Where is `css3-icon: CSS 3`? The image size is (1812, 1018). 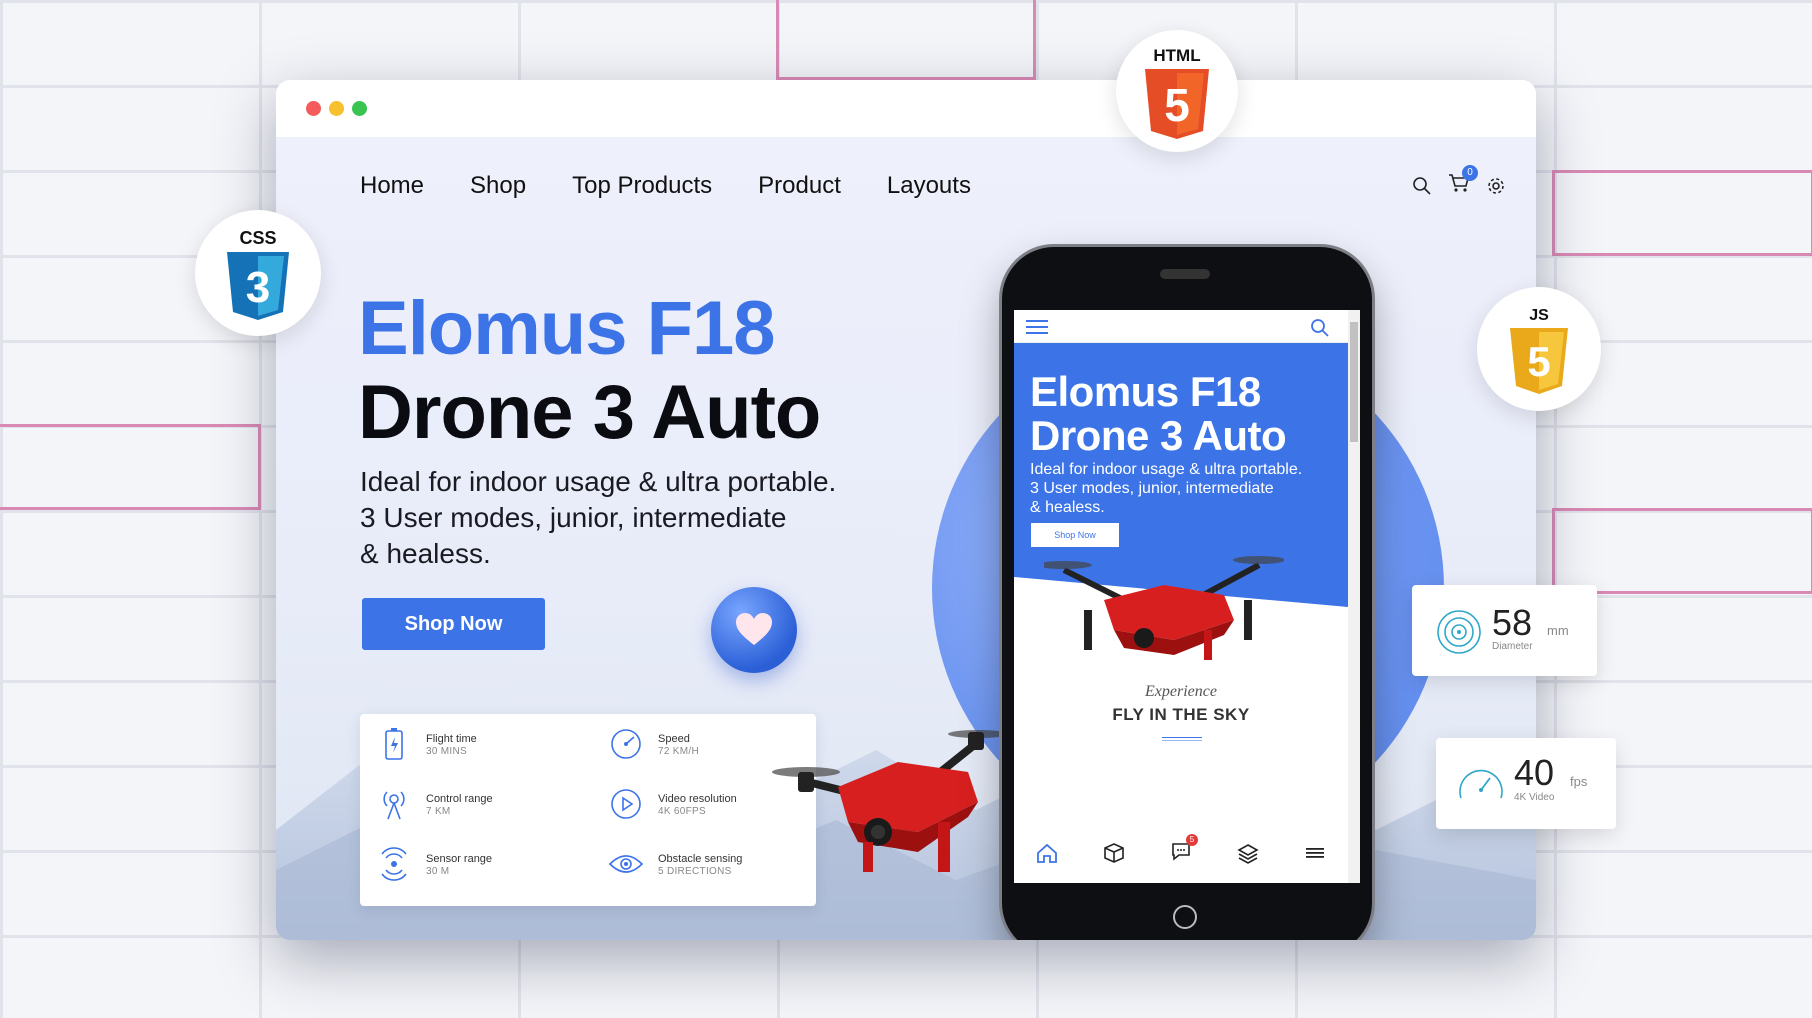 css3-icon: CSS 3 is located at coordinates (258, 274).